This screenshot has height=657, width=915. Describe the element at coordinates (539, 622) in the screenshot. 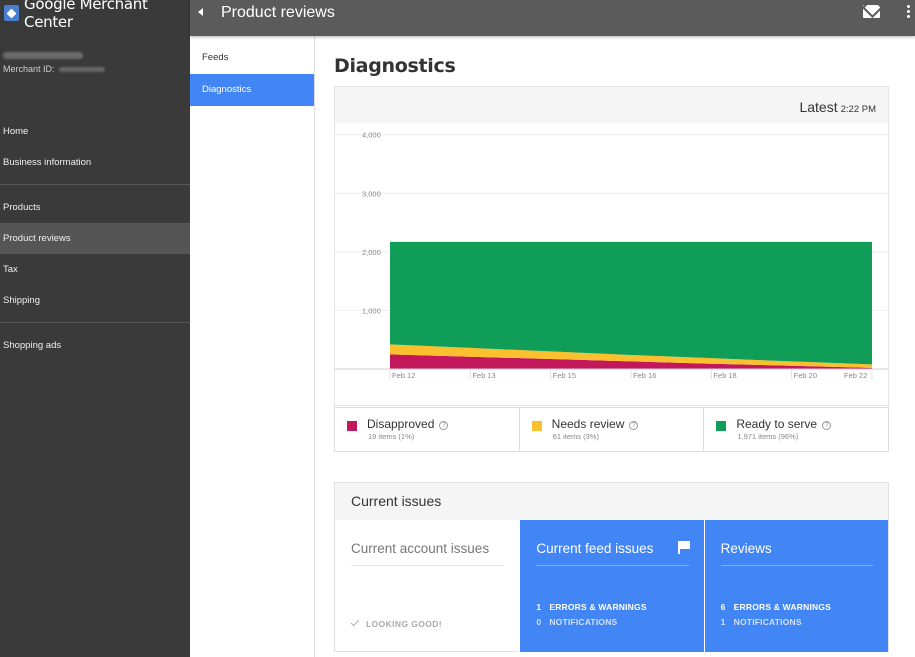

I see `notifications-count: 0` at that location.